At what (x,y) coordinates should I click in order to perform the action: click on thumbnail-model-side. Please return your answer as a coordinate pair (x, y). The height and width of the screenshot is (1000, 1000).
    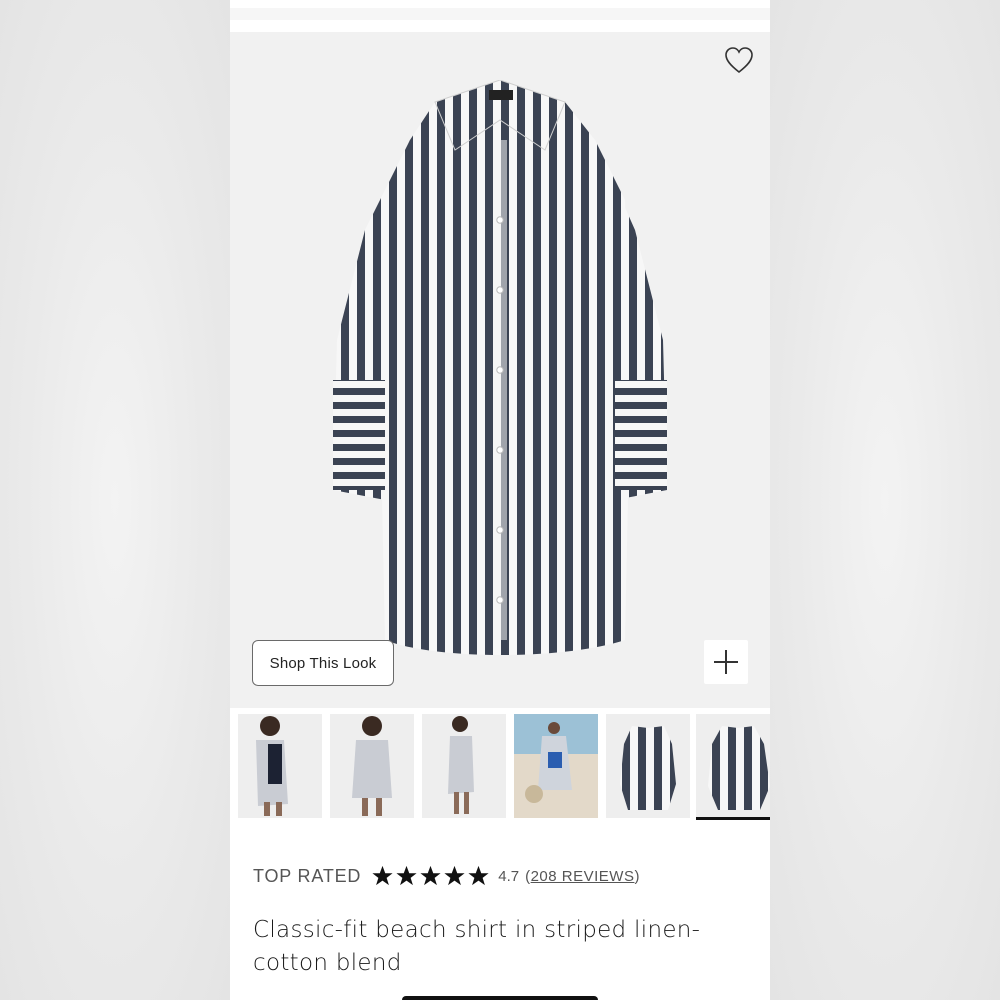
    Looking at the image, I should click on (464, 766).